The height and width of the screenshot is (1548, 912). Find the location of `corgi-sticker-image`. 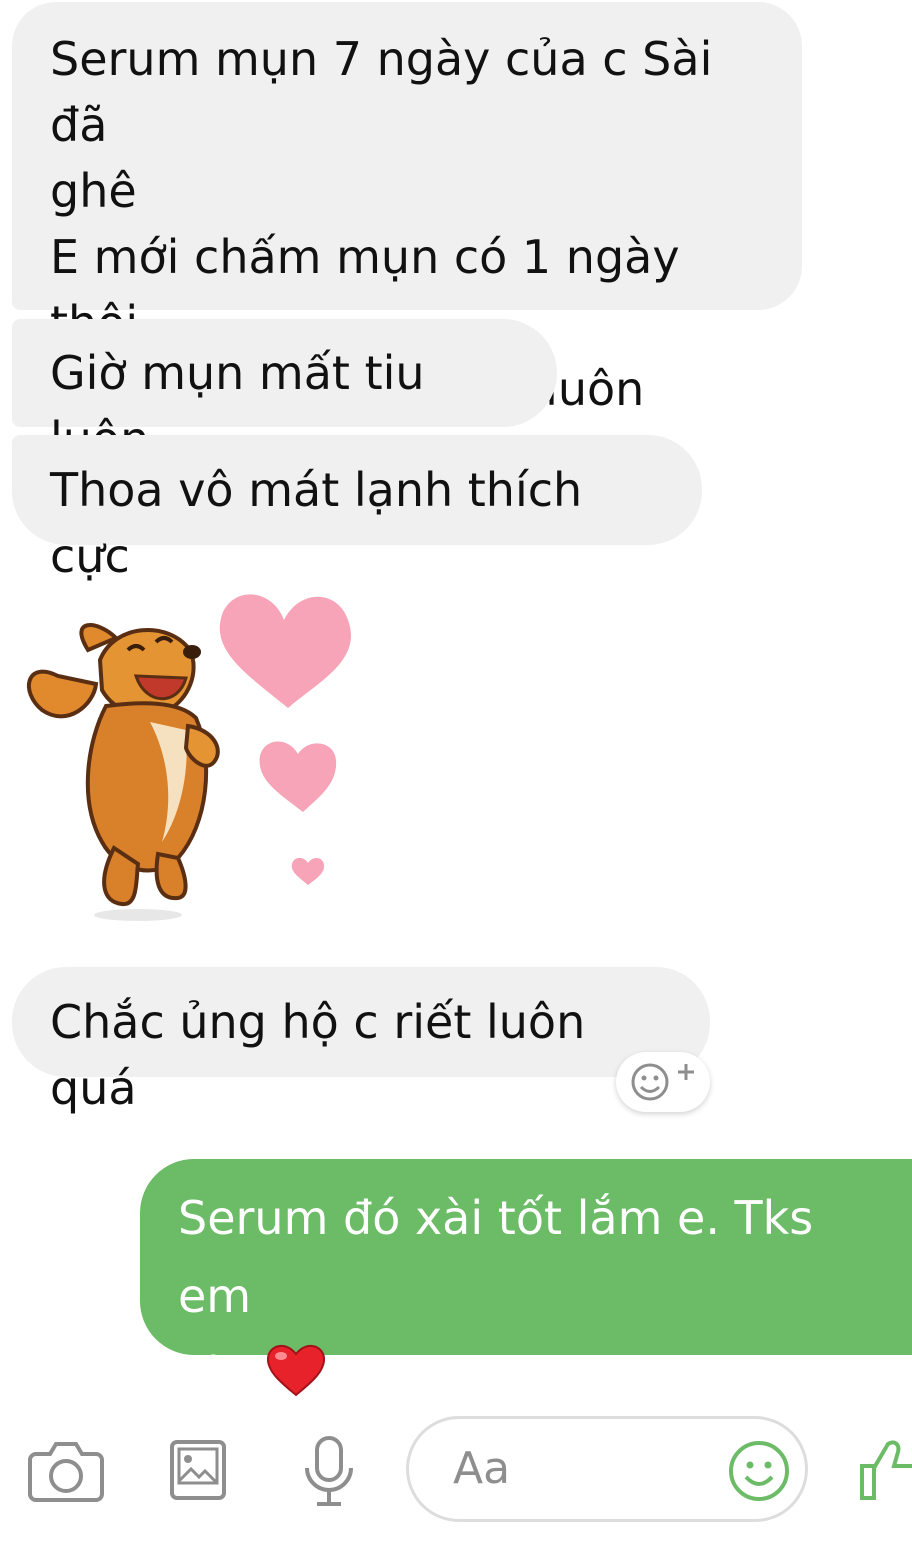

corgi-sticker-image is located at coordinates (188, 757).